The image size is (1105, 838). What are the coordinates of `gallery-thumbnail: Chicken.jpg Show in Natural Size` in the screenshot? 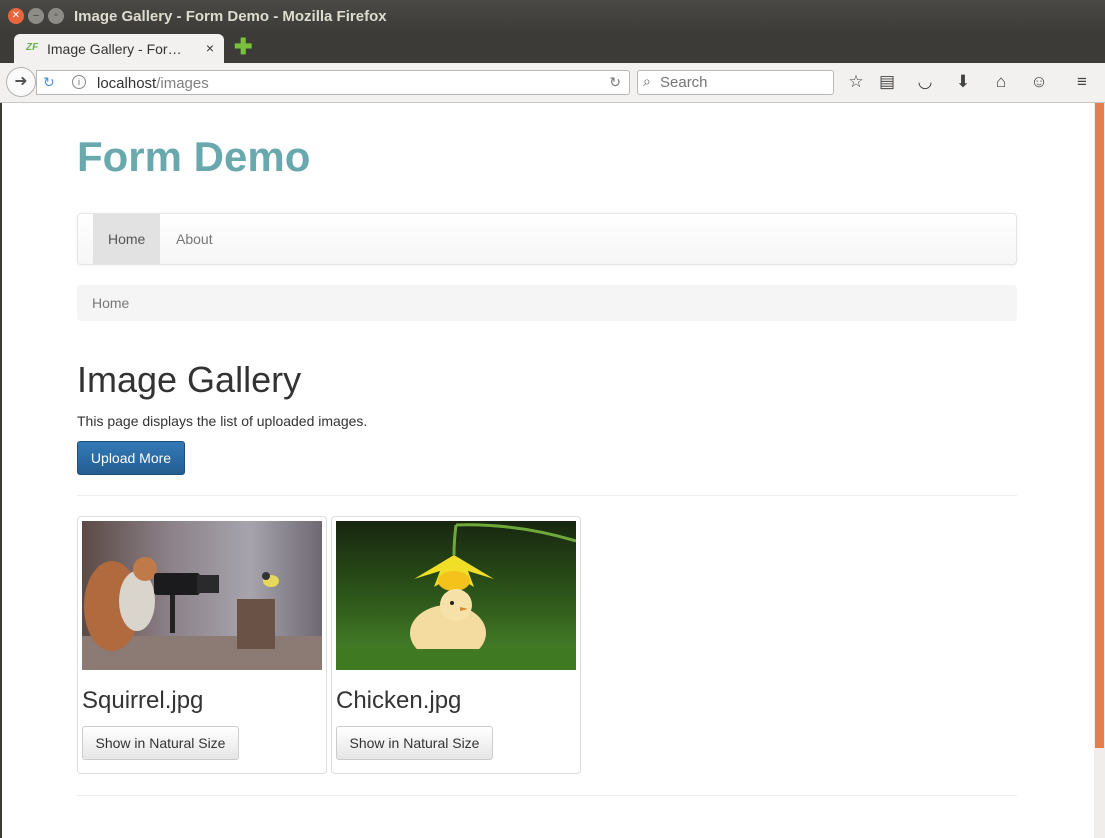 It's located at (456, 645).